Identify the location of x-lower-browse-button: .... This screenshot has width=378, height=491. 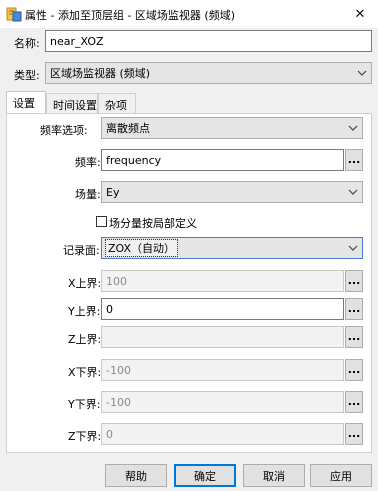
(354, 370).